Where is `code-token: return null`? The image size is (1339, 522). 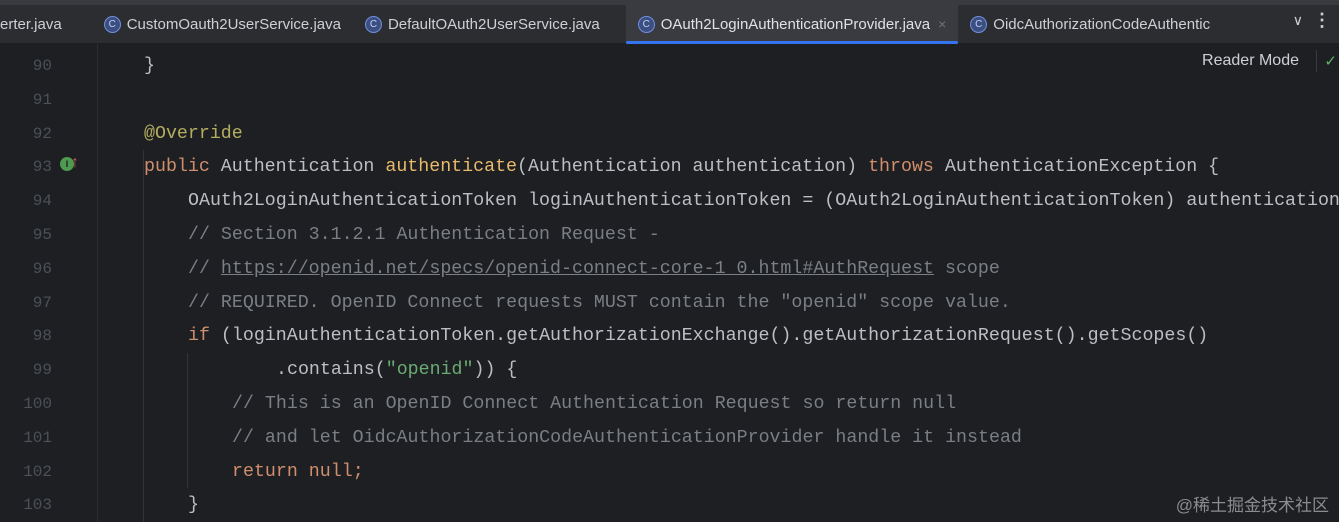
code-token: return null is located at coordinates (292, 471).